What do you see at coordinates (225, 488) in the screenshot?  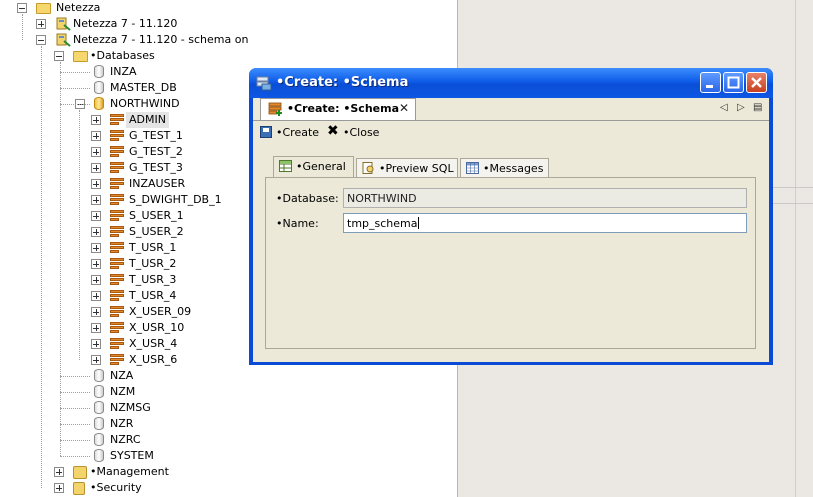 I see `tree-node-security: •Security` at bounding box center [225, 488].